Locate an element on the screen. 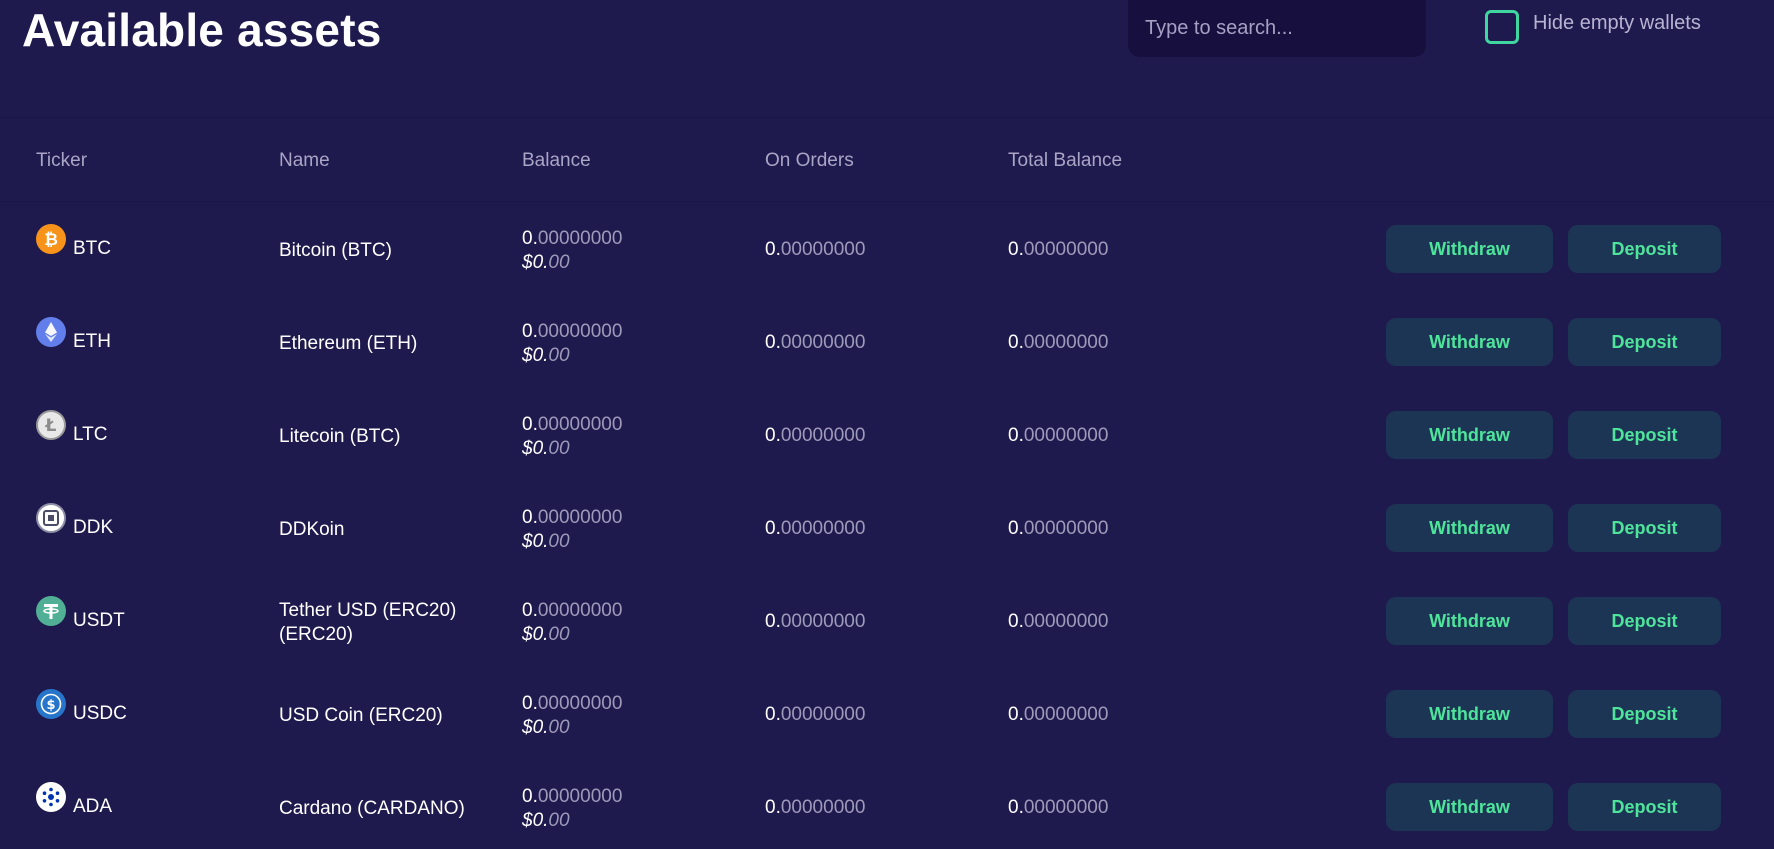 The width and height of the screenshot is (1774, 849). asset-name: Tether USD (ERC20) (ERC20) is located at coordinates (368, 622).